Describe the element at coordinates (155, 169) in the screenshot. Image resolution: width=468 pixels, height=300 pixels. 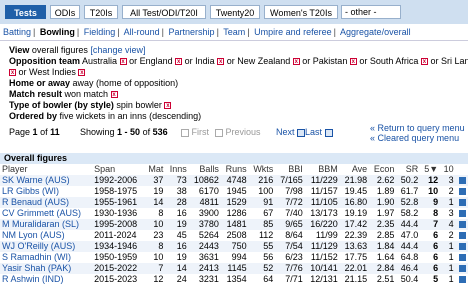
I see `col-mat: Mat` at that location.